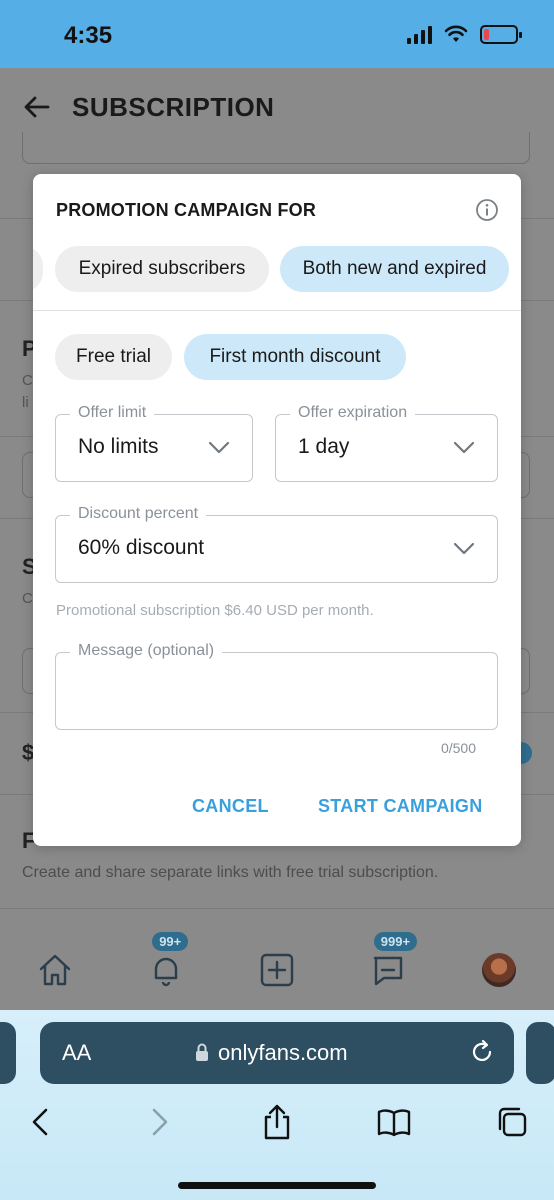 The height and width of the screenshot is (1200, 554). Describe the element at coordinates (395, 941) in the screenshot. I see `messages-badge: 999+` at that location.